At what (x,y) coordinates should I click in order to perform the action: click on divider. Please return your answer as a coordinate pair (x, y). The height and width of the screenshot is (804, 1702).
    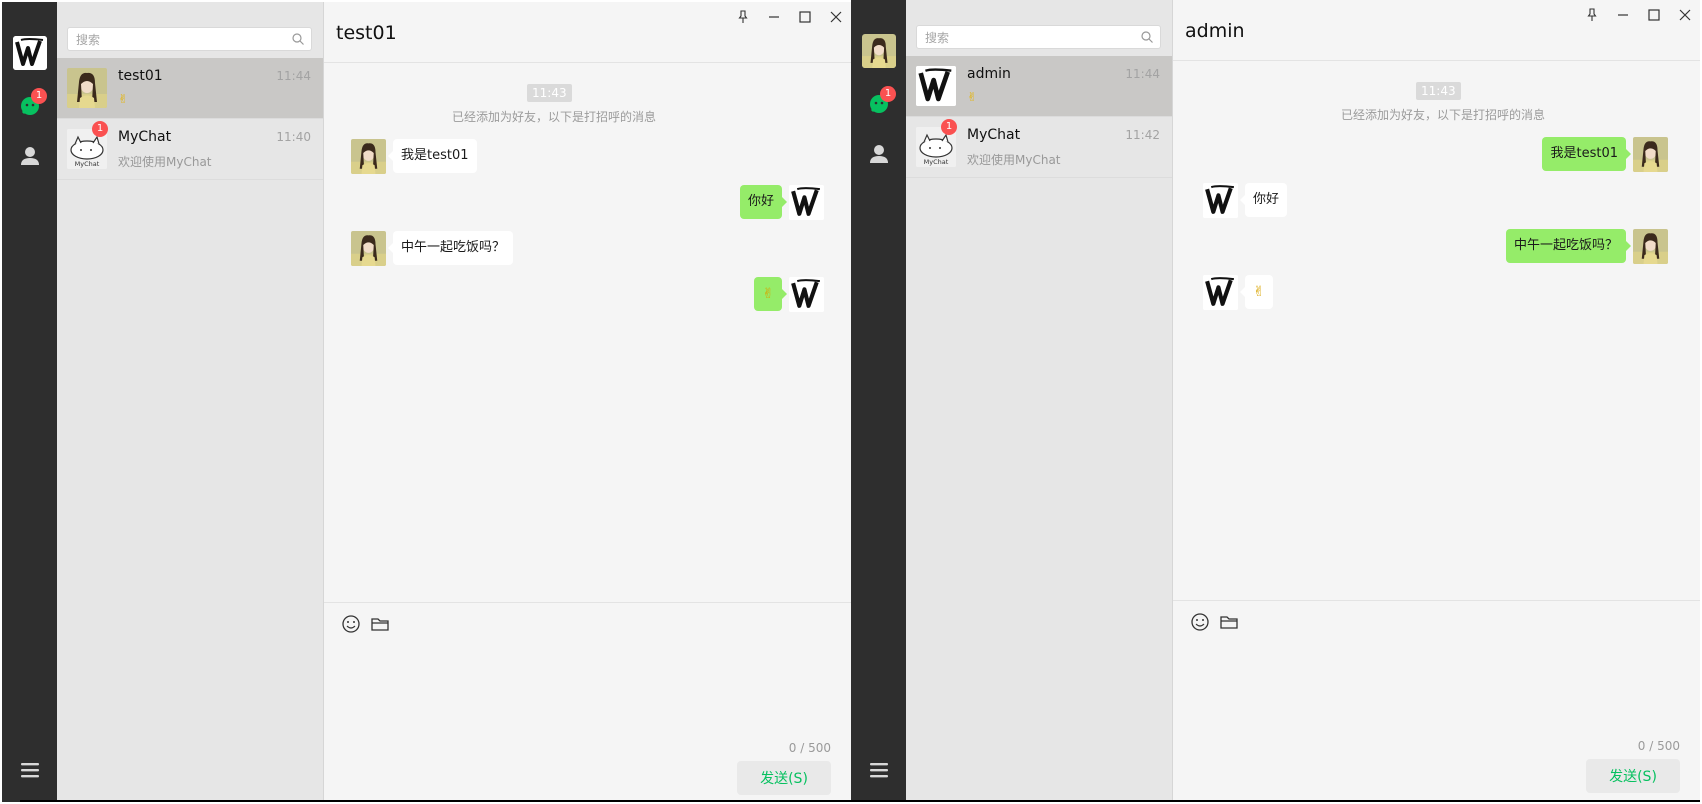
    Looking at the image, I should click on (860, 801).